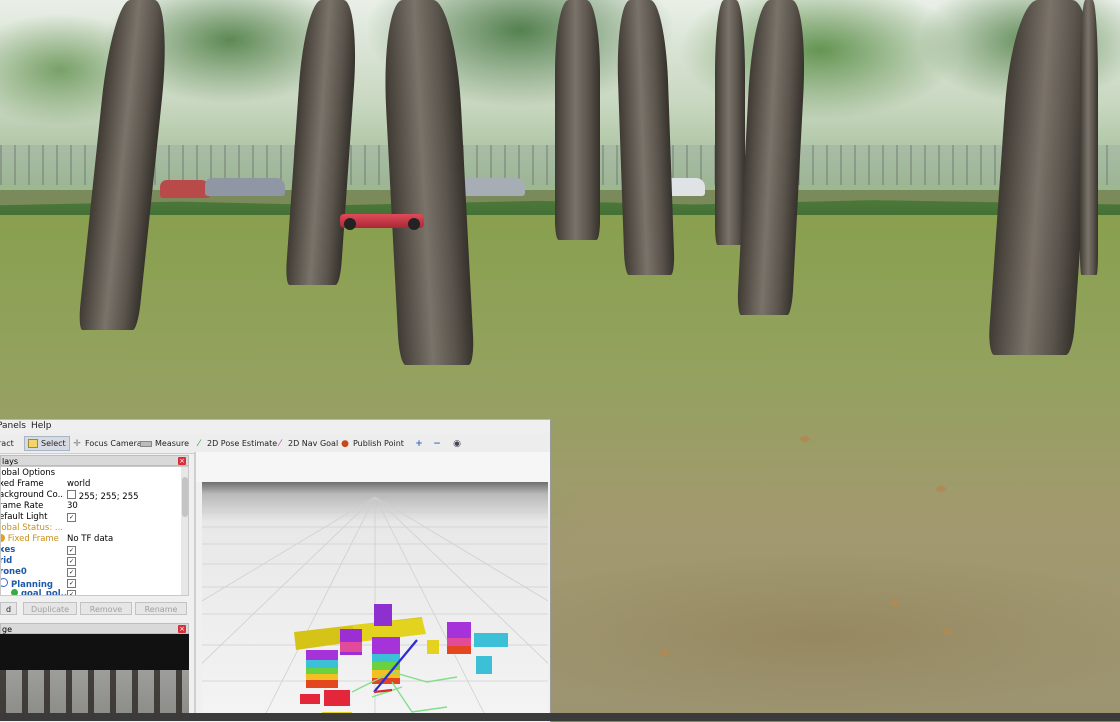  I want to click on plus-icon: +, so click(419, 443).